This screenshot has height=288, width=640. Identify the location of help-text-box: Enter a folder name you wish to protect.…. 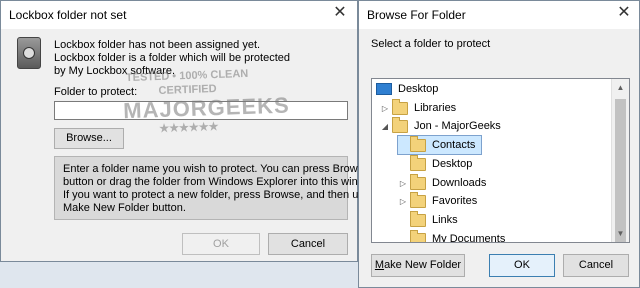
(217, 188).